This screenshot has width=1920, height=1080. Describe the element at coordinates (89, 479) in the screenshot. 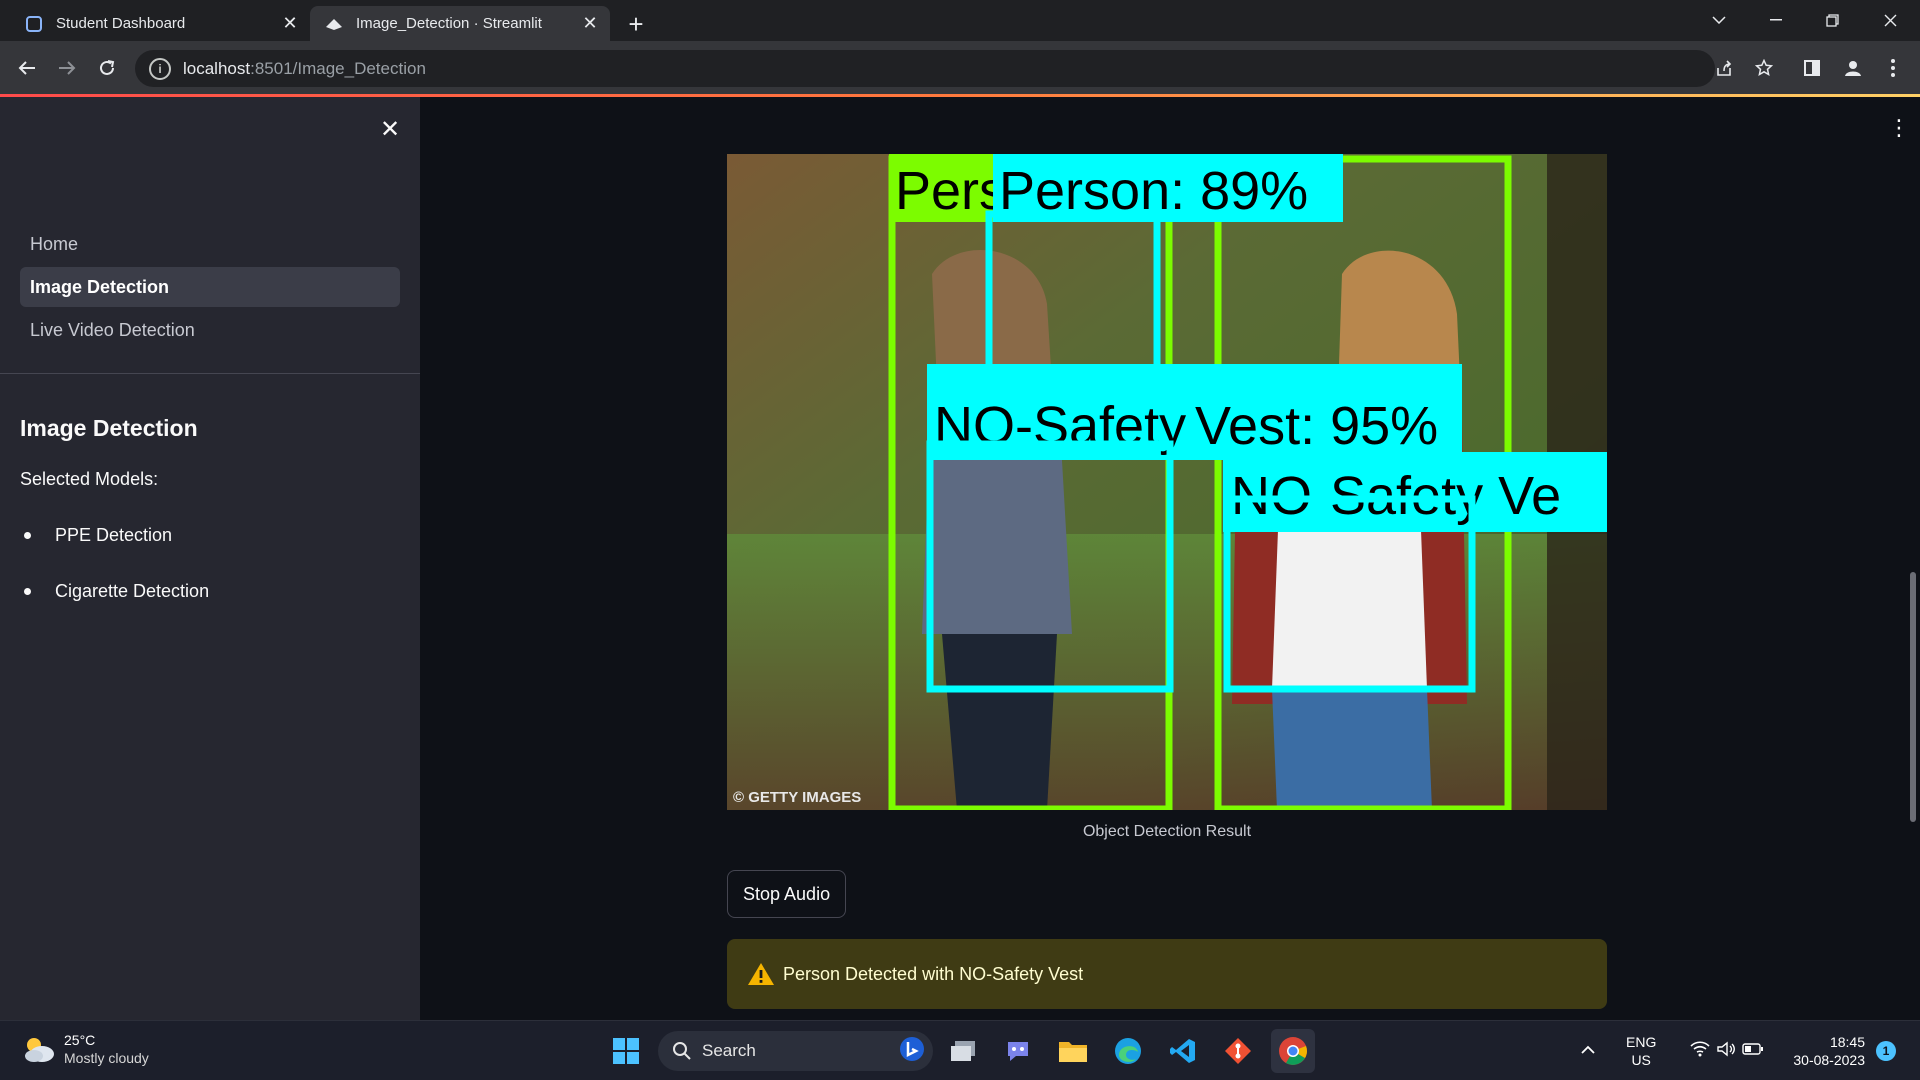

I see `selected-models-label: Selected Models:` at that location.